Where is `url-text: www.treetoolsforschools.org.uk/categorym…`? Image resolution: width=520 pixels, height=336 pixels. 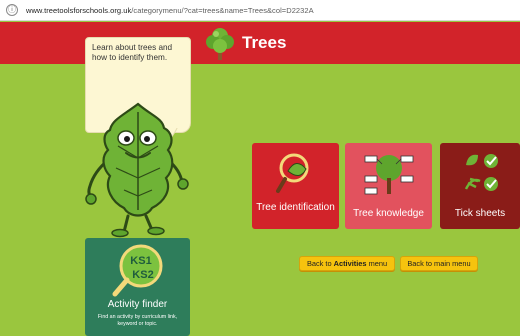
url-text: www.treetoolsforschools.org.uk/categorym… is located at coordinates (170, 10).